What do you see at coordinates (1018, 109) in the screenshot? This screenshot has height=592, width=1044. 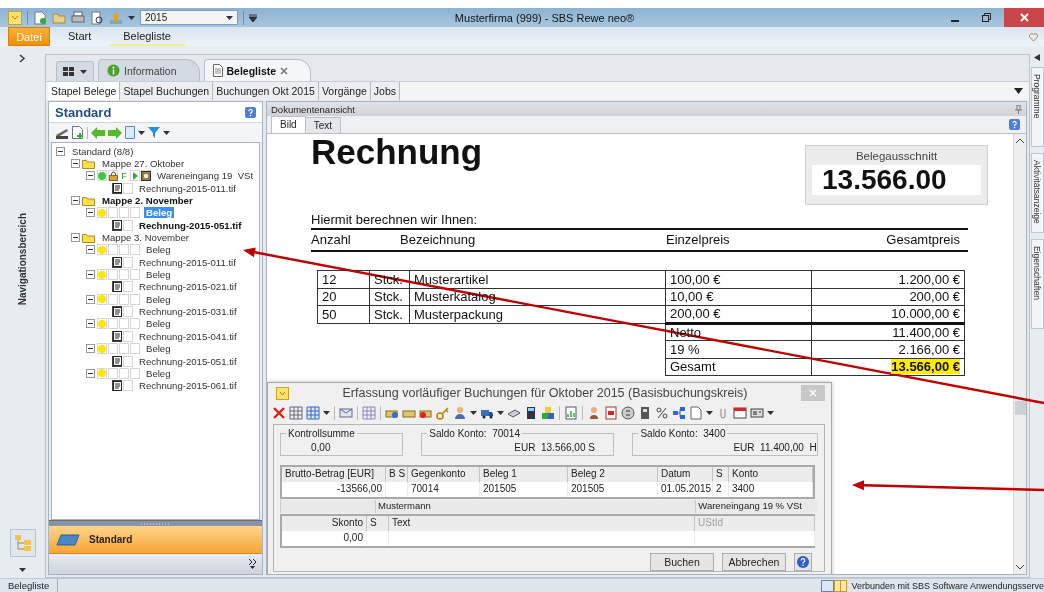 I see `pin-icon` at bounding box center [1018, 109].